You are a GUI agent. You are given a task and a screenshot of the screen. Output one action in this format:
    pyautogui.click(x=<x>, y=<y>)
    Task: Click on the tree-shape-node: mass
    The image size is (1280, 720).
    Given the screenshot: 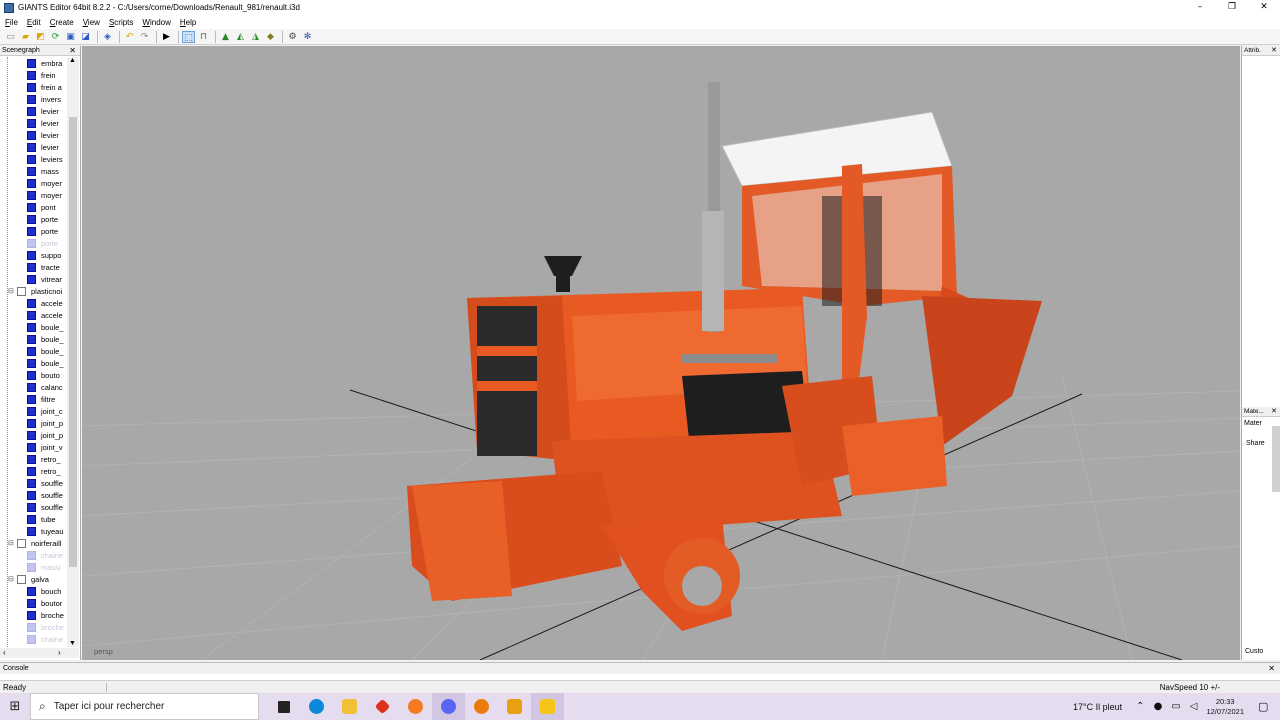 What is the action you would take?
    pyautogui.click(x=33, y=171)
    